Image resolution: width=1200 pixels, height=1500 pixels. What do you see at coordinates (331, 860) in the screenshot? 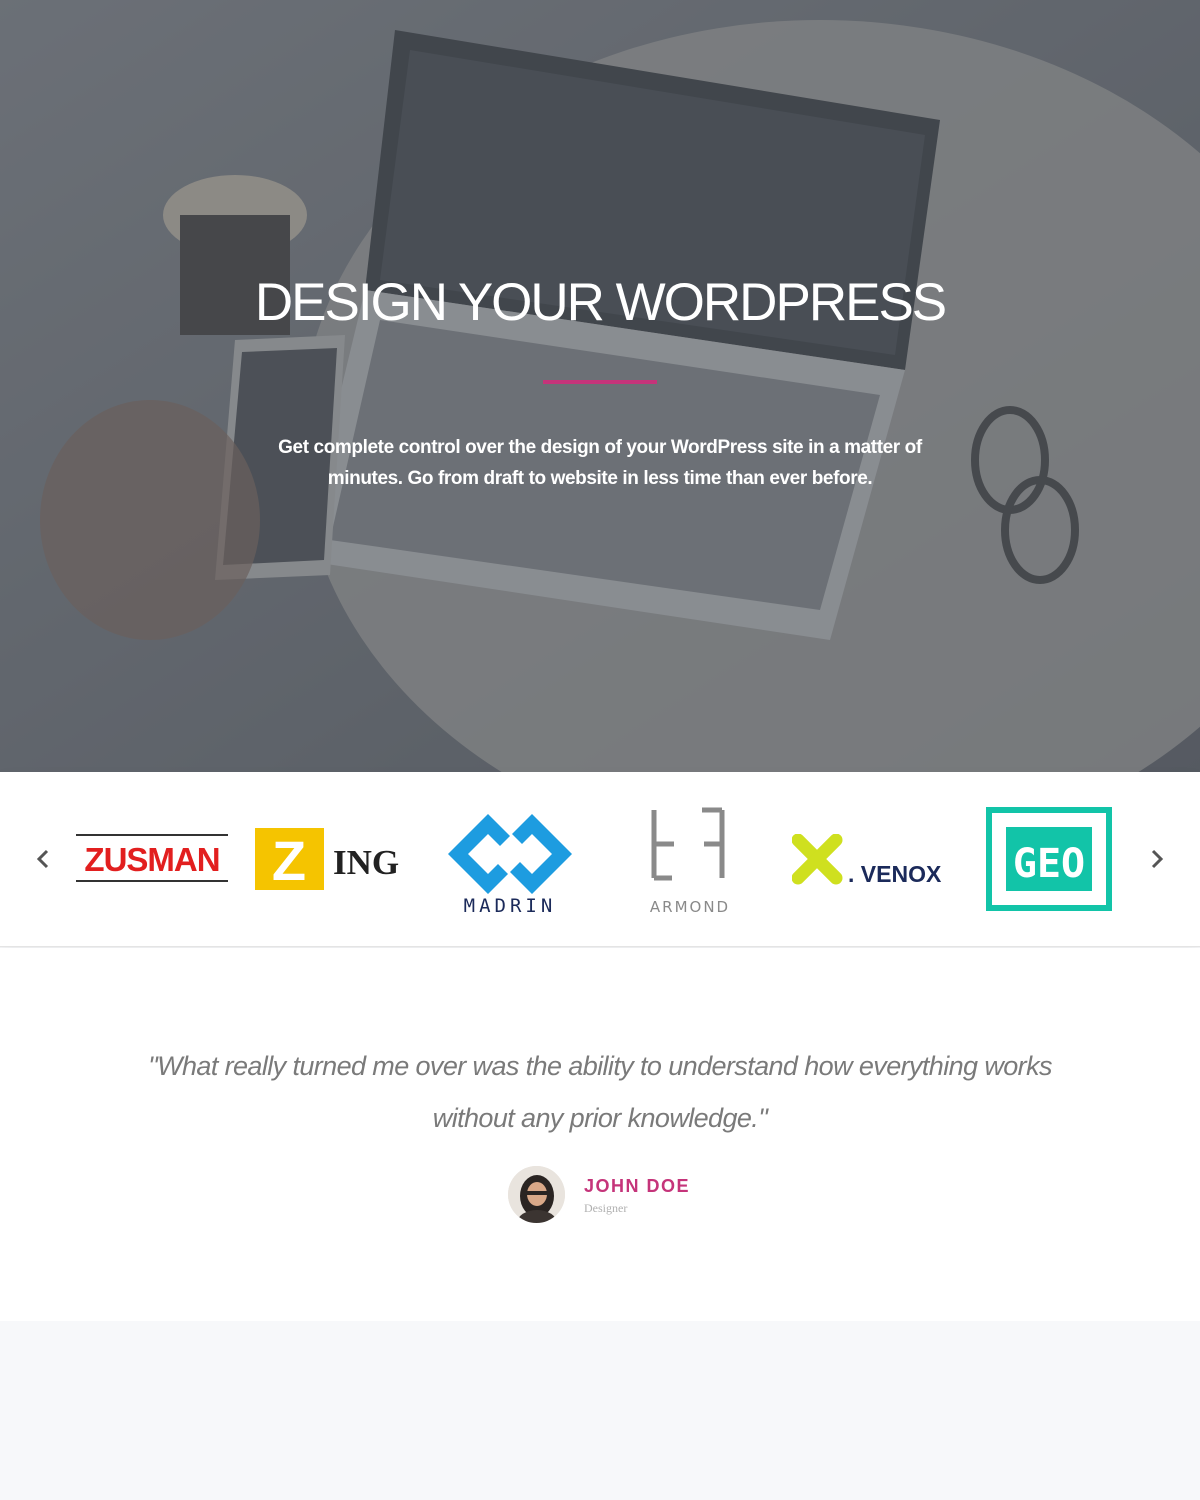
I see `logo-zing: Z ING` at bounding box center [331, 860].